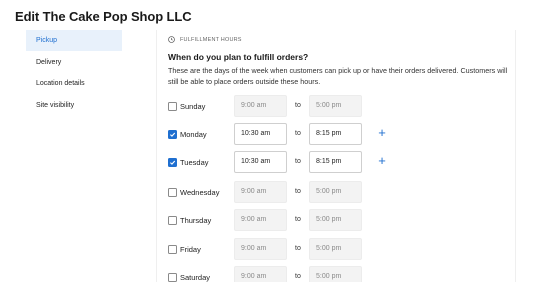 This screenshot has width=534, height=282. What do you see at coordinates (195, 277) in the screenshot?
I see `day-label: Saturday` at bounding box center [195, 277].